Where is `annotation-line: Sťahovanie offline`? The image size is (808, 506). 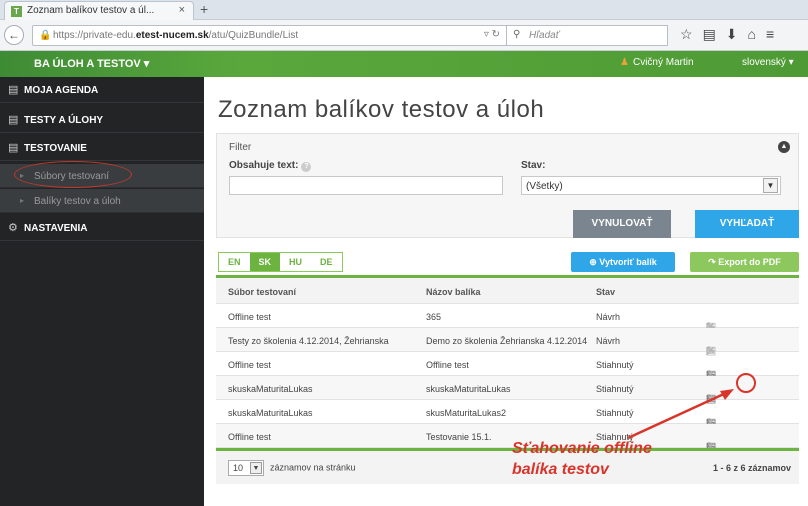 annotation-line: Sťahovanie offline is located at coordinates (582, 448).